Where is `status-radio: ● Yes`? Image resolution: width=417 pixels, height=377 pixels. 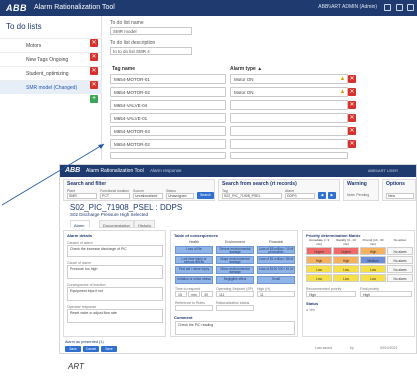 status-radio: ● Yes is located at coordinates (310, 310).